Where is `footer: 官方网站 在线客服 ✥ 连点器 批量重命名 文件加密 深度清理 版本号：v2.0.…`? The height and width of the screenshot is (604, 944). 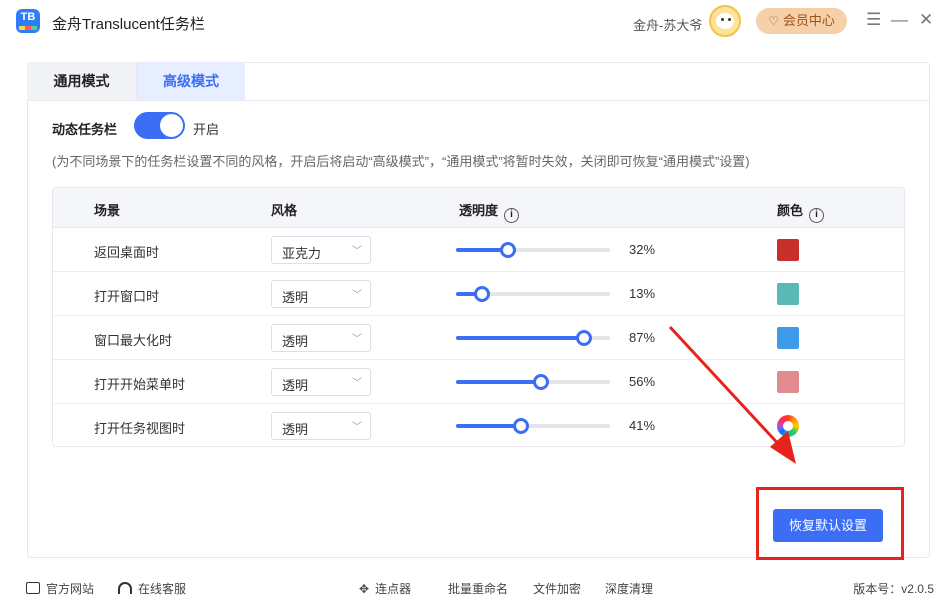 footer: 官方网站 在线客服 ✥ 连点器 批量重命名 文件加密 深度清理 版本号：v2.0.… is located at coordinates (472, 587).